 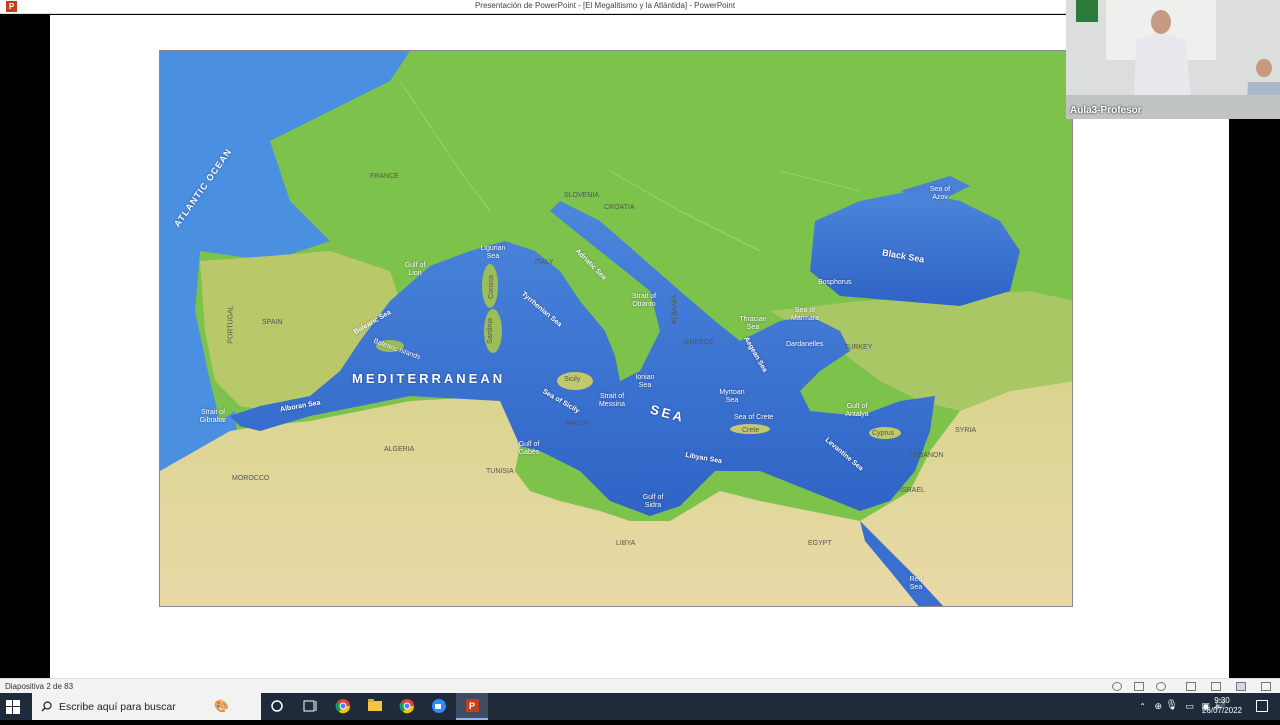 I want to click on notifications-icon, so click(x=1262, y=706).